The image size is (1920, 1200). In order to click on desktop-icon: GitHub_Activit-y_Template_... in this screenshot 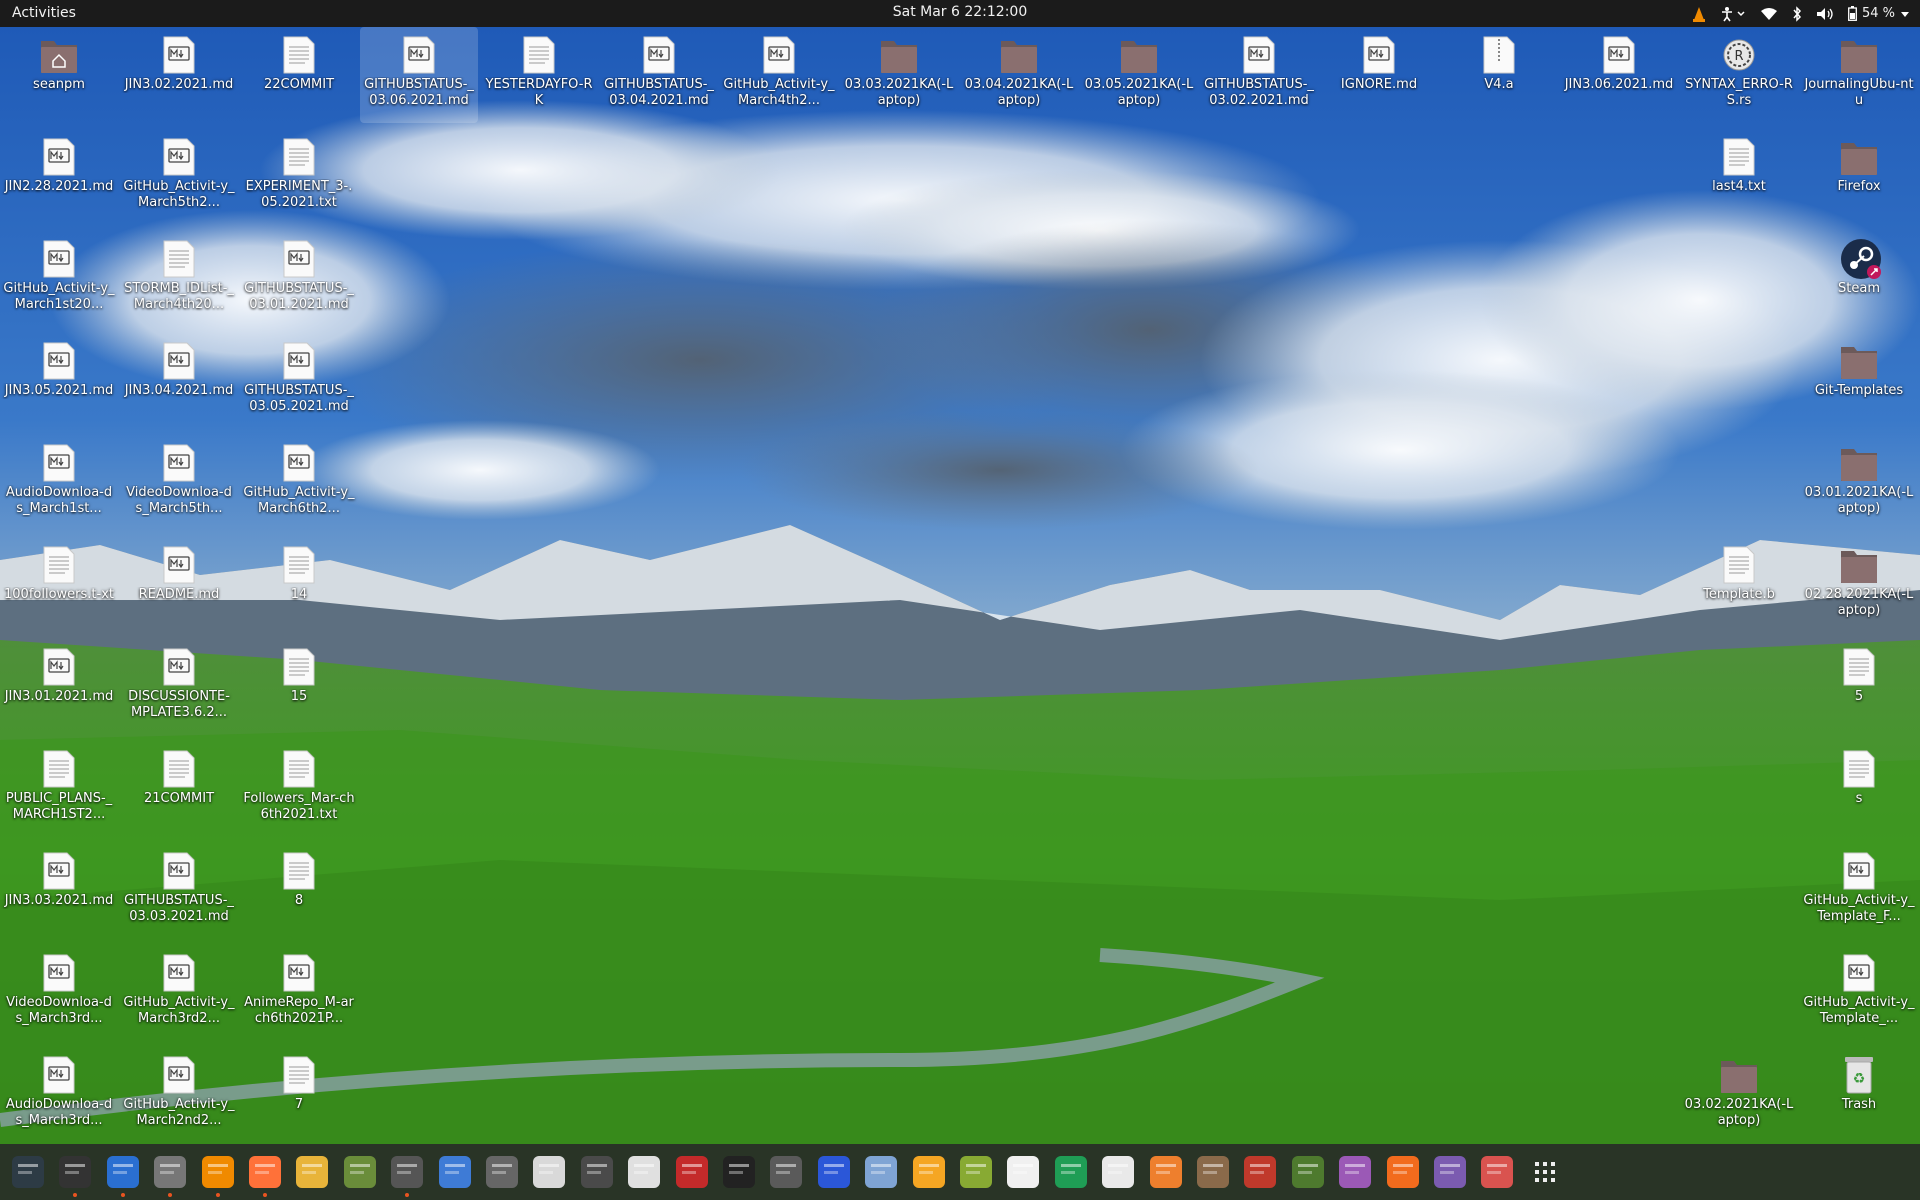, I will do `click(1859, 993)`.